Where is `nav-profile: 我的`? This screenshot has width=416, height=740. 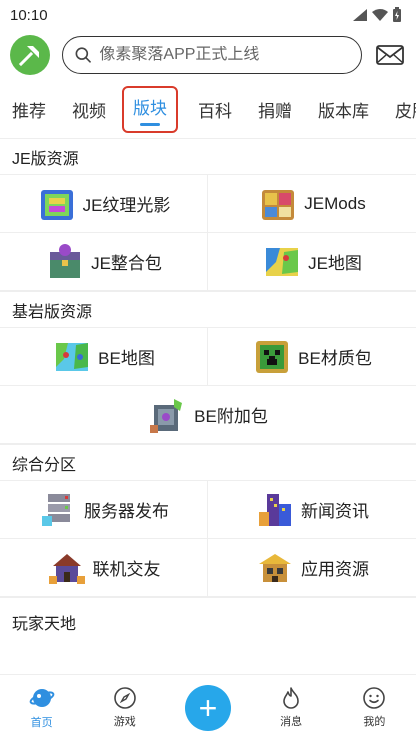
nav-profile: 我的 is located at coordinates (374, 707).